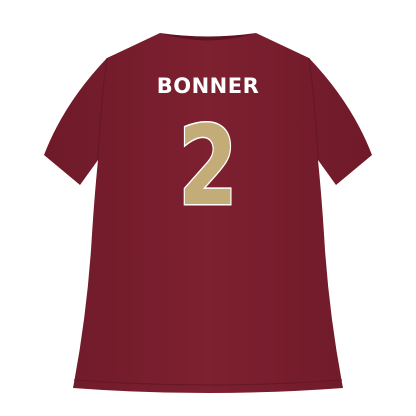  What do you see at coordinates (208, 167) in the screenshot?
I see `jersey-number: 2` at bounding box center [208, 167].